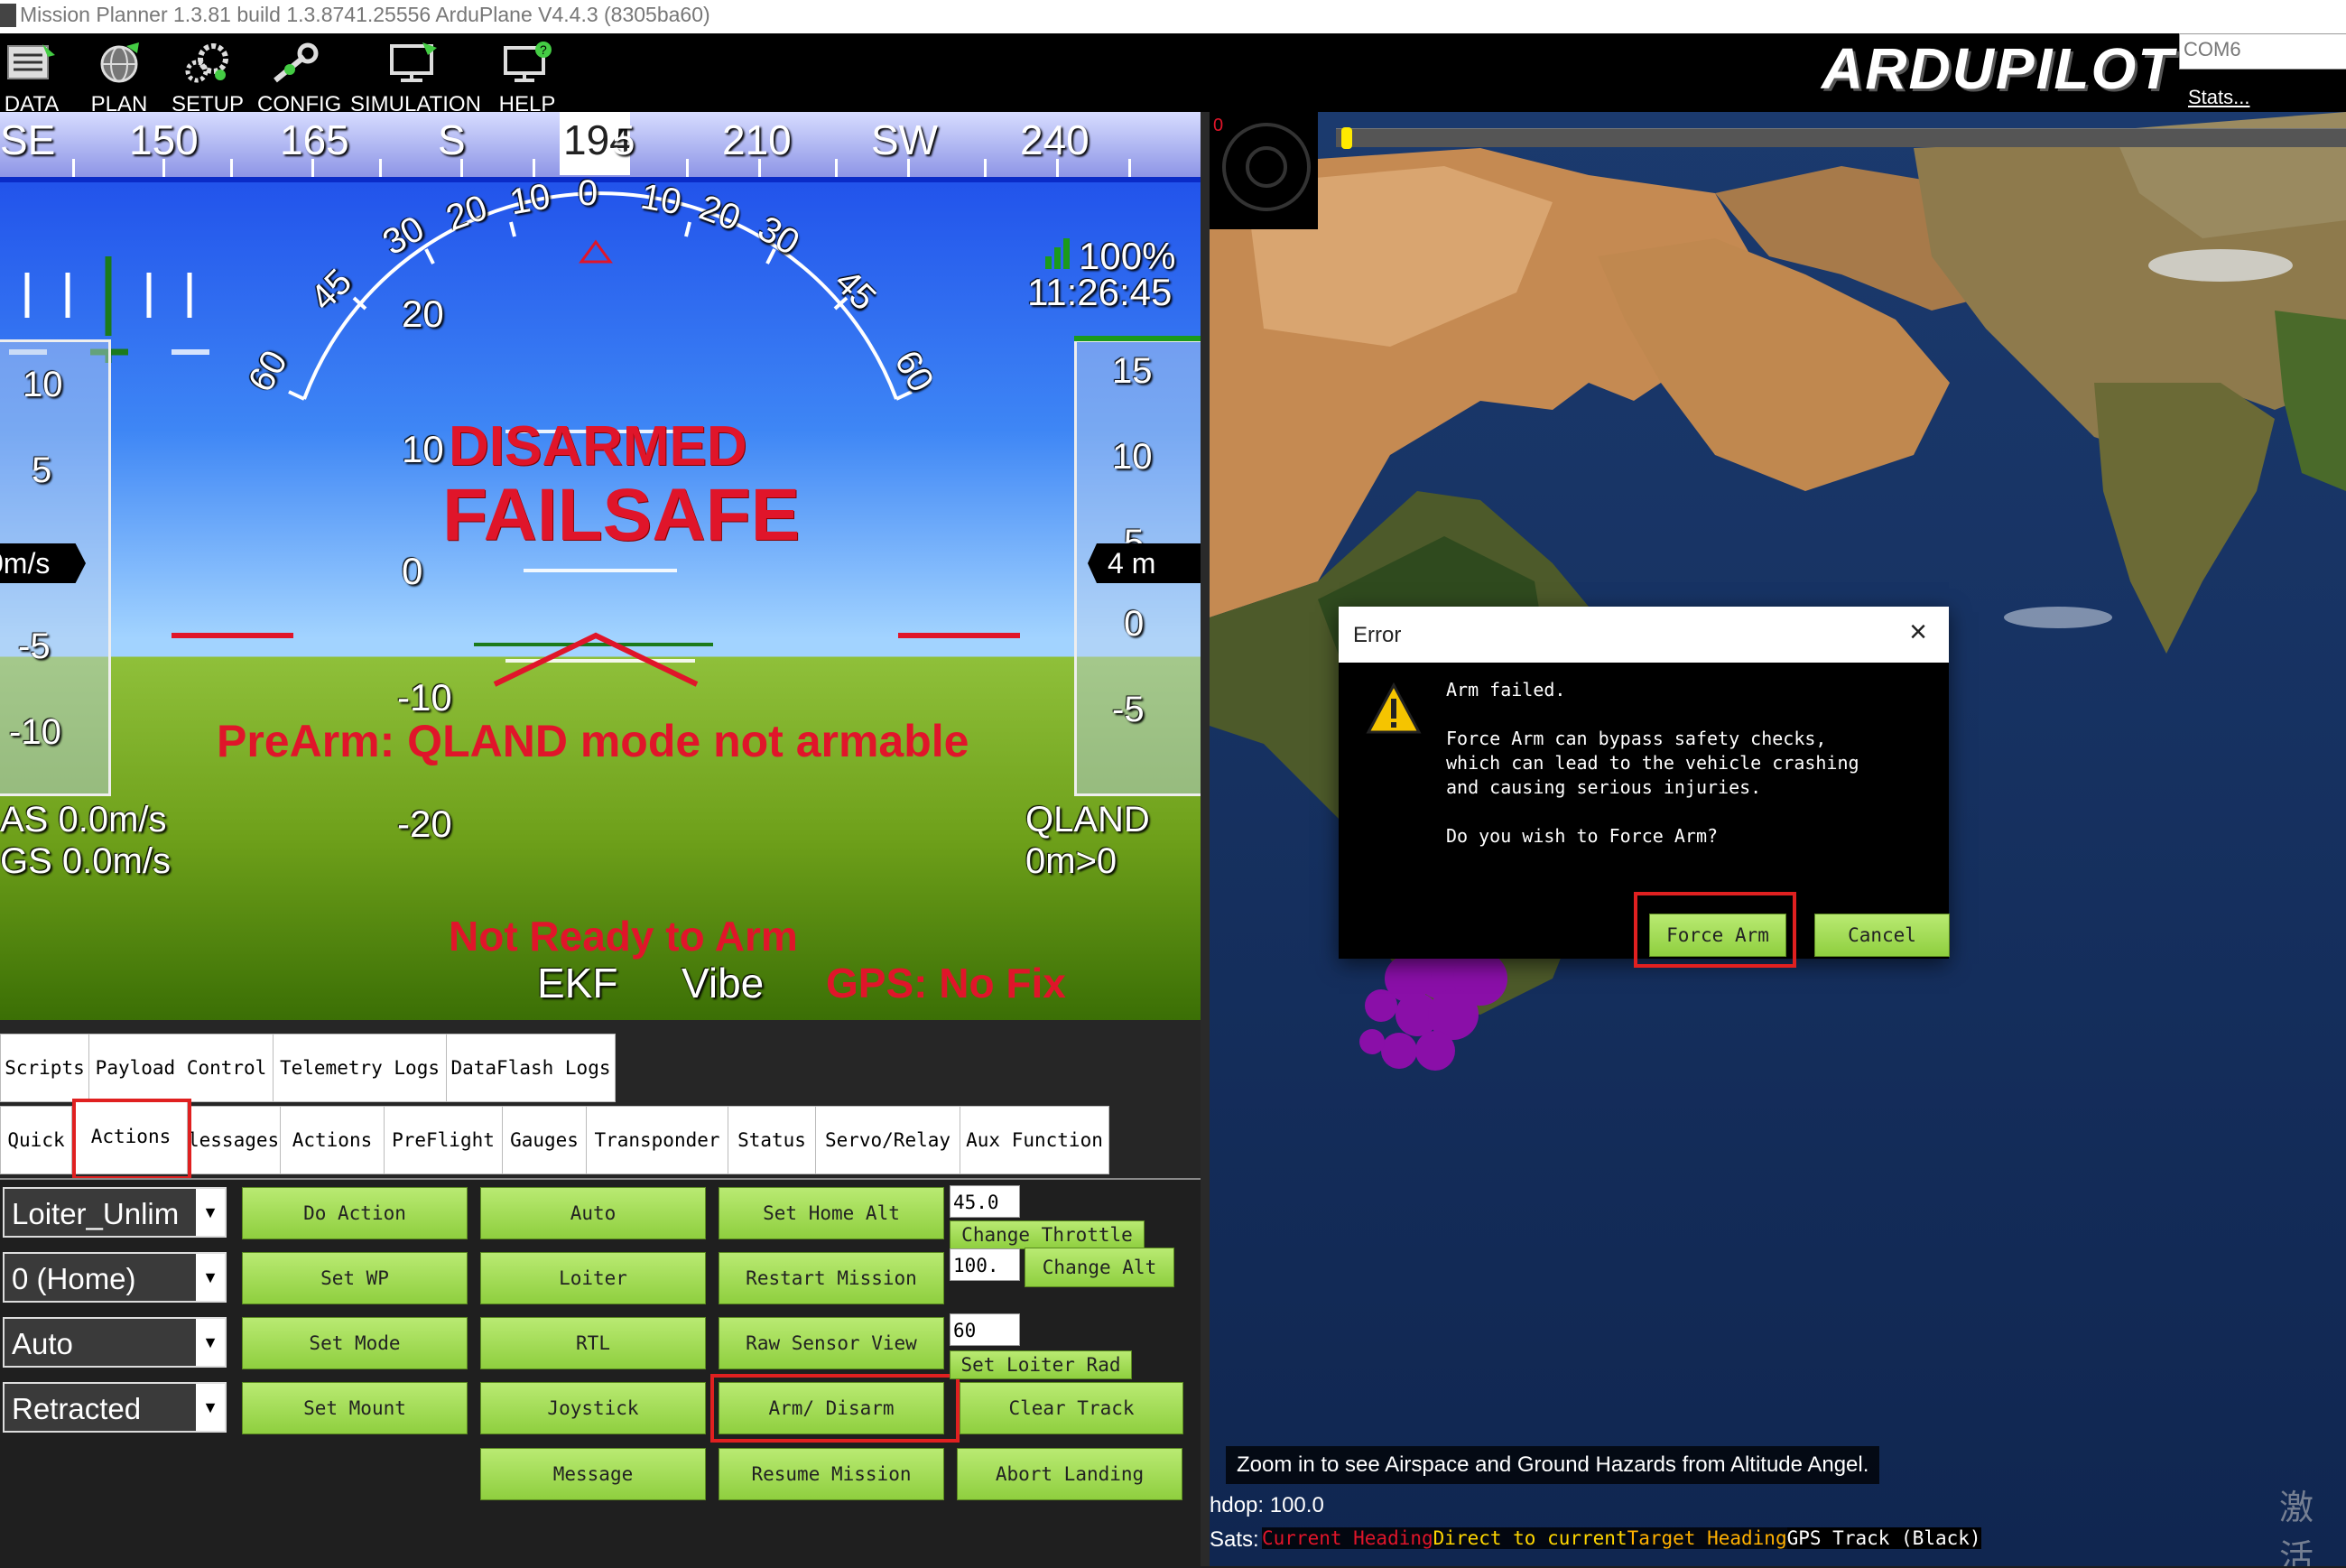 The width and height of the screenshot is (2346, 1568). I want to click on alt-tick: 10, so click(1132, 457).